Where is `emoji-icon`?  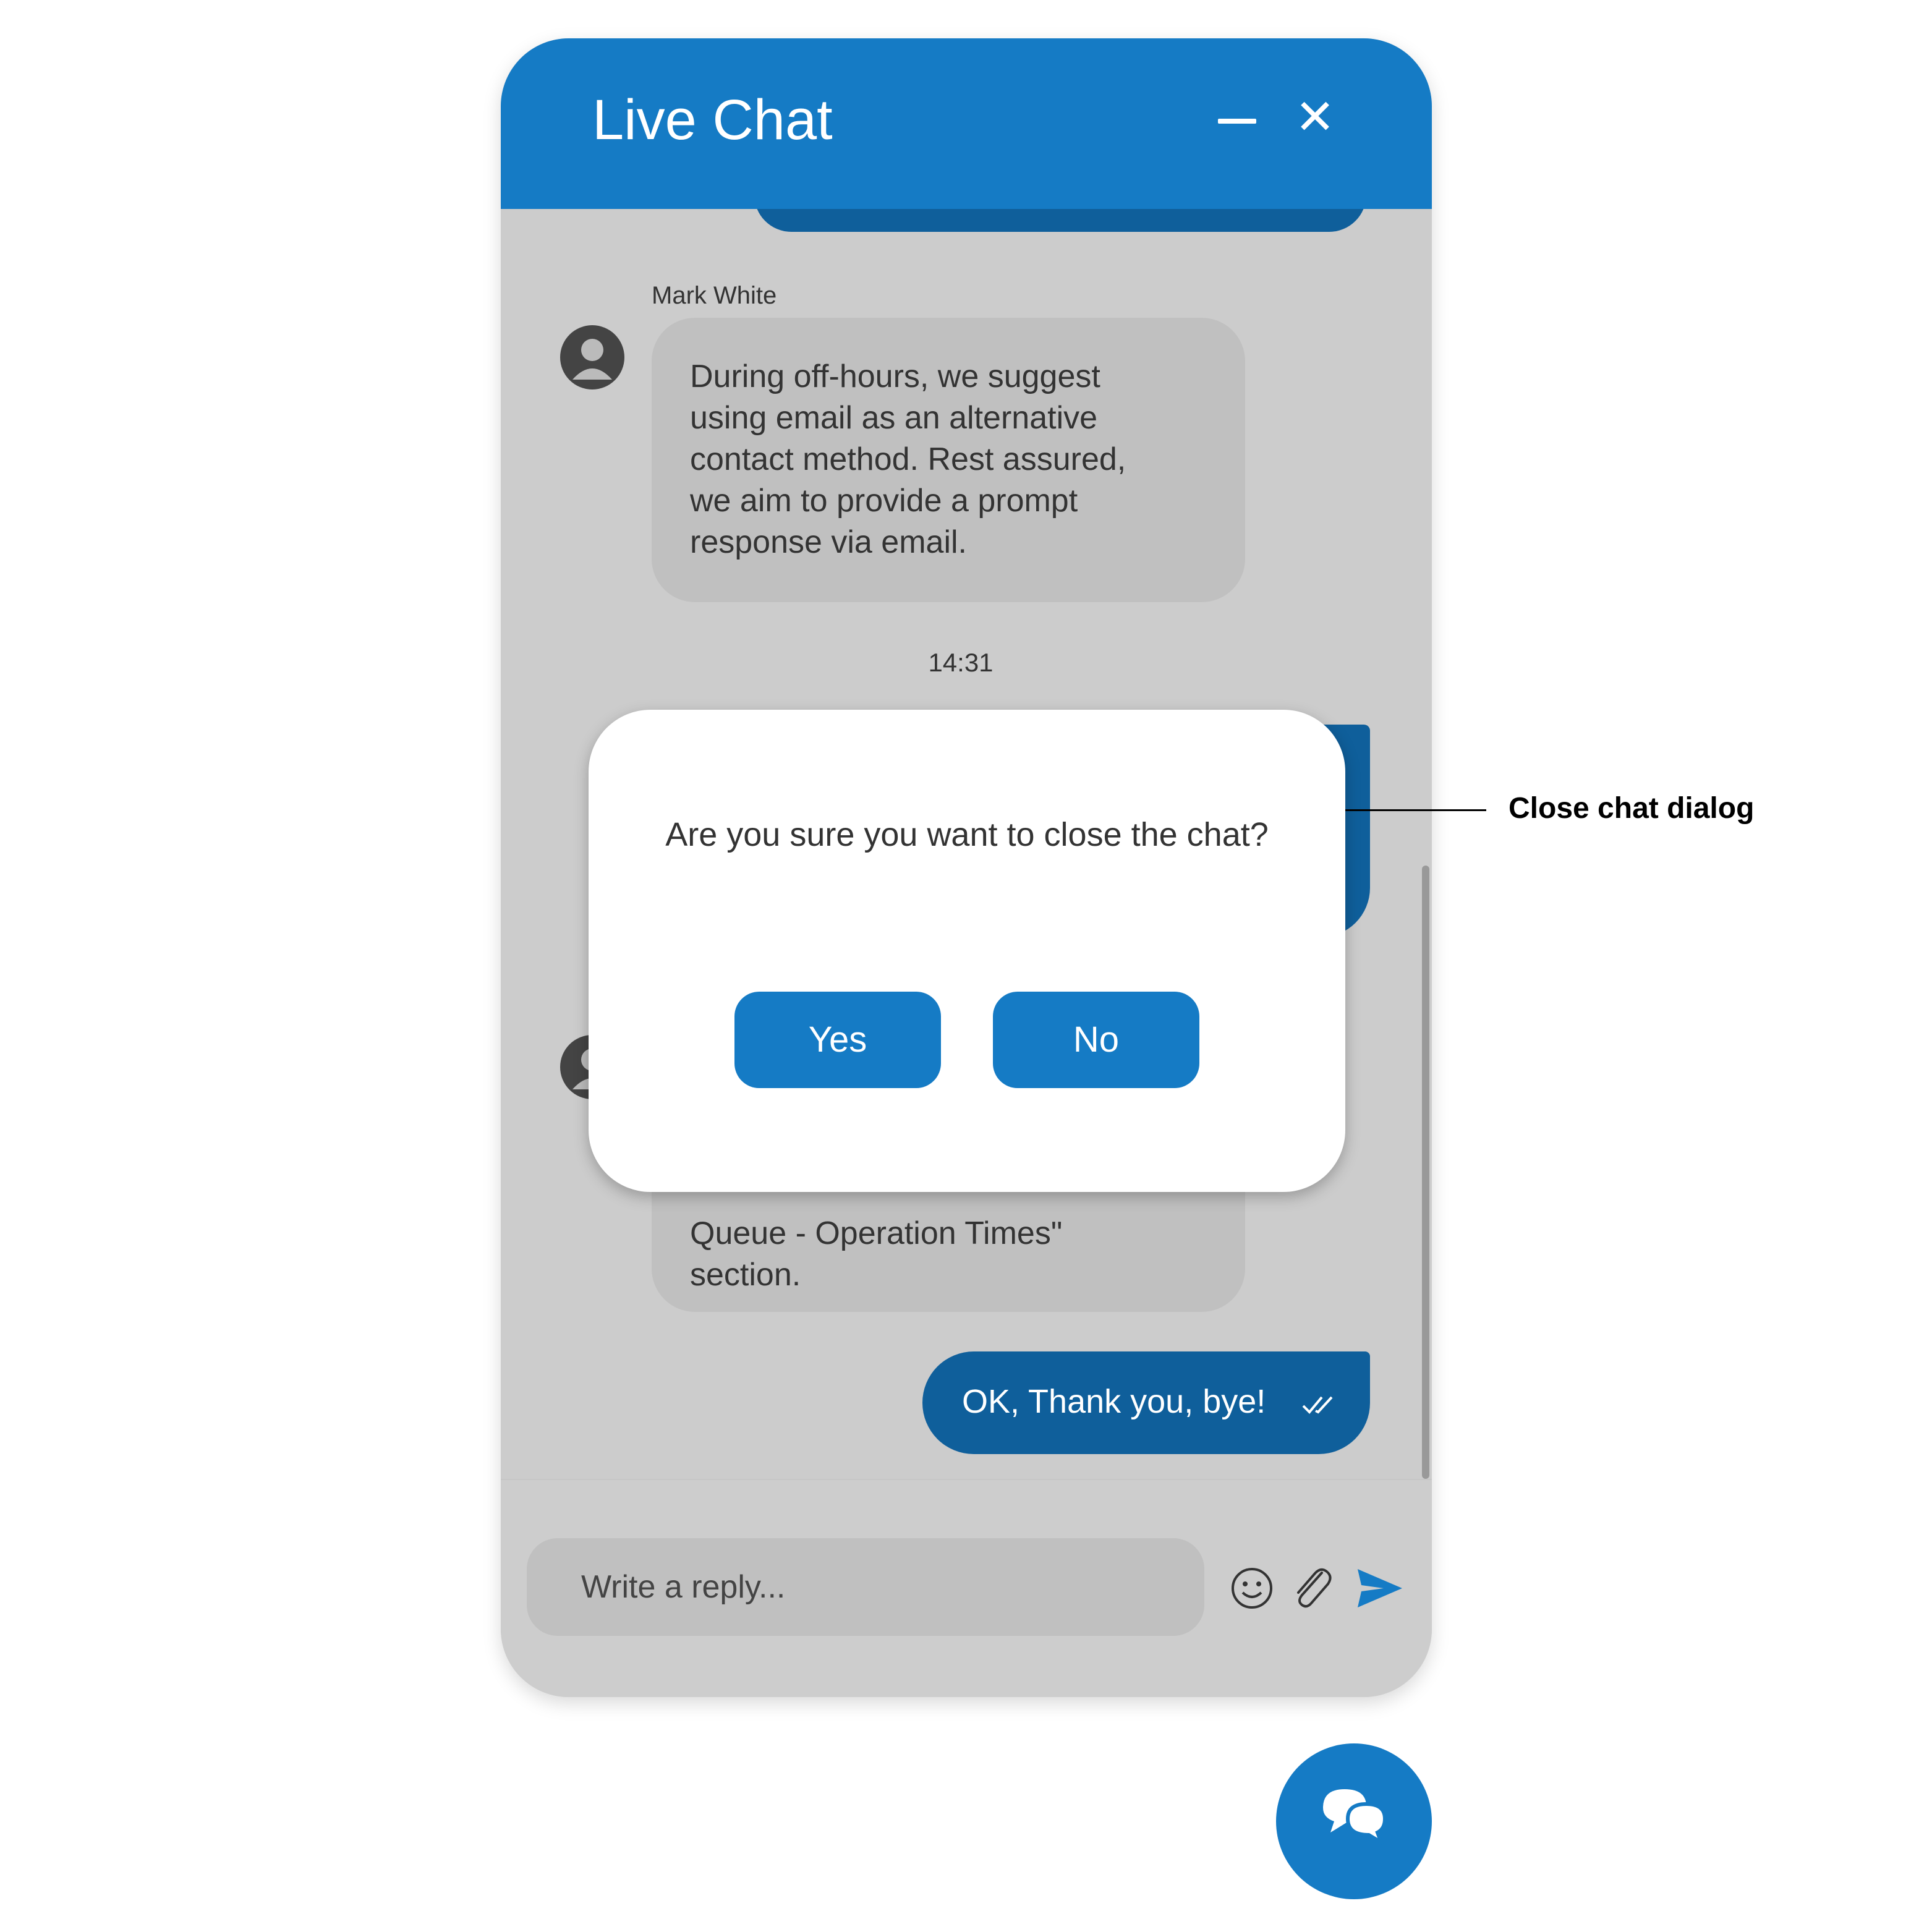
emoji-icon is located at coordinates (1252, 1588).